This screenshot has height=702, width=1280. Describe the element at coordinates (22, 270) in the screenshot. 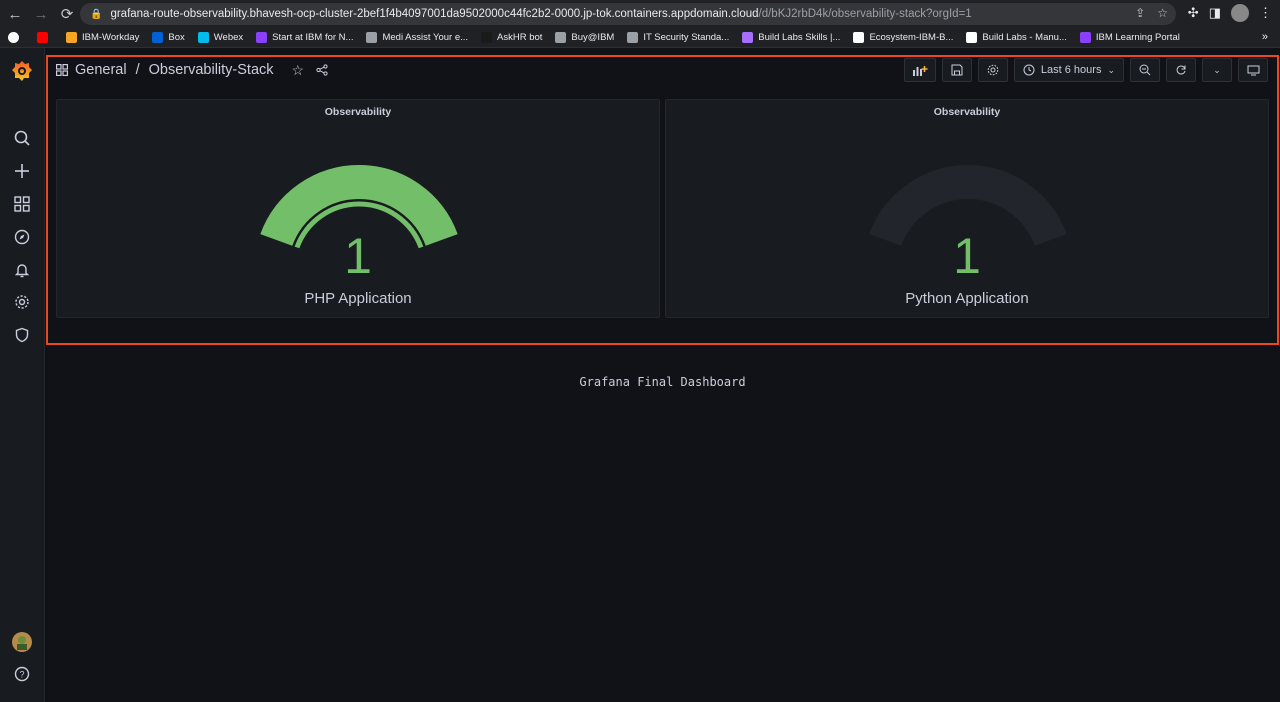

I see `alerting-bell-icon` at that location.